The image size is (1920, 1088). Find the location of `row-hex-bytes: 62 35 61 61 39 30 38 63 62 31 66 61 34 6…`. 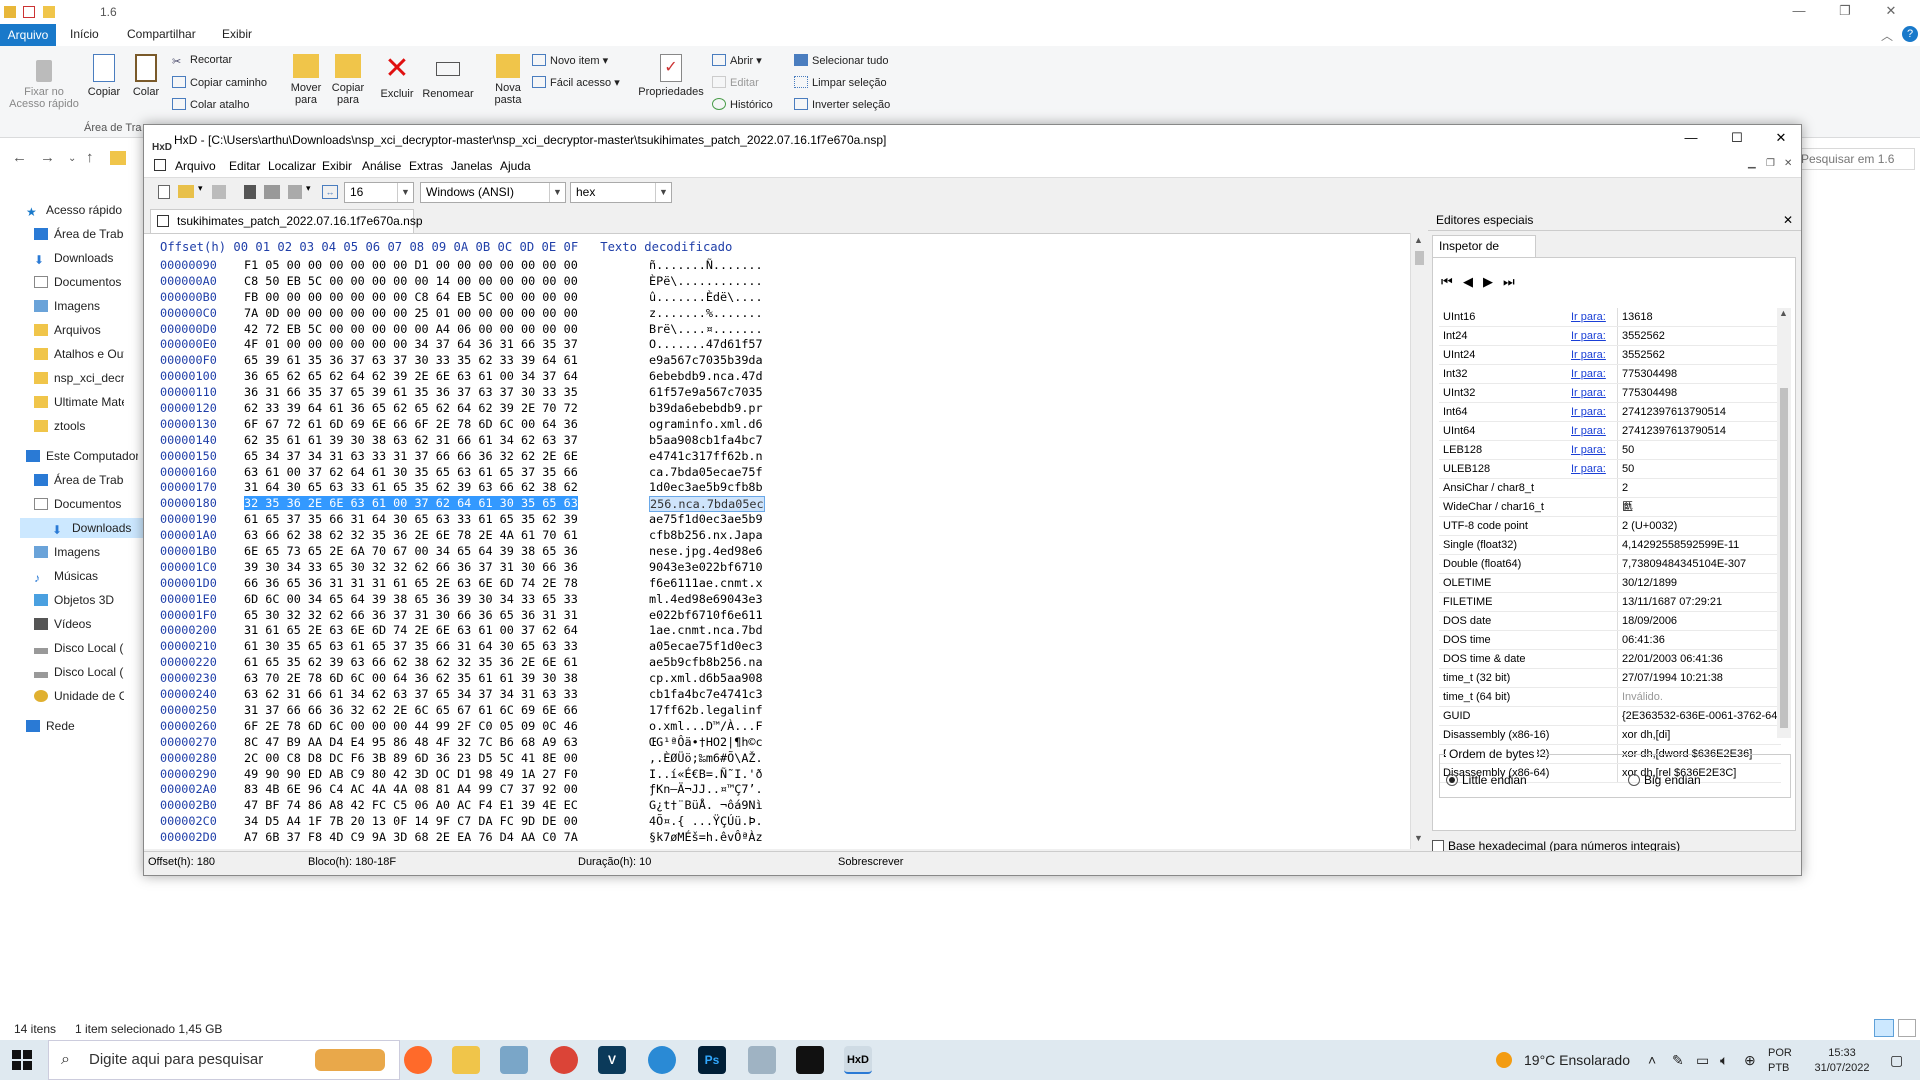

row-hex-bytes: 62 35 61 61 39 30 38 63 62 31 66 61 34 6… is located at coordinates (411, 440).